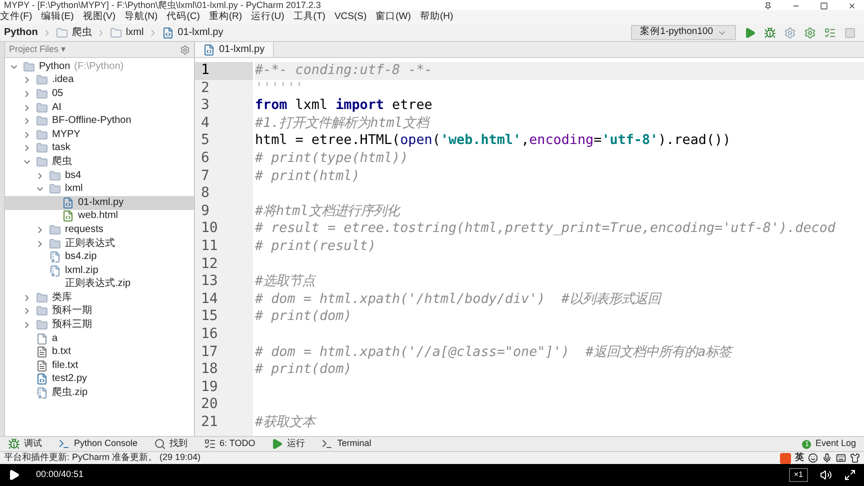 The height and width of the screenshot is (486, 864). I want to click on menu-item: 编辑(E), so click(57, 17).